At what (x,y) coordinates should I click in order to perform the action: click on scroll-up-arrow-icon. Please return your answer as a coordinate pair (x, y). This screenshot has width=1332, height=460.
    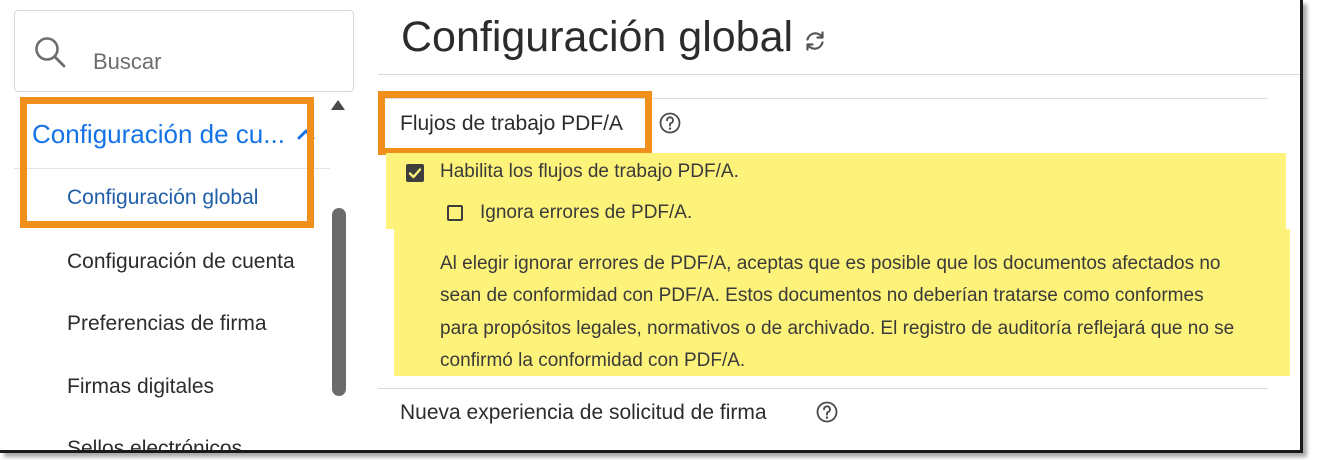
    Looking at the image, I should click on (338, 105).